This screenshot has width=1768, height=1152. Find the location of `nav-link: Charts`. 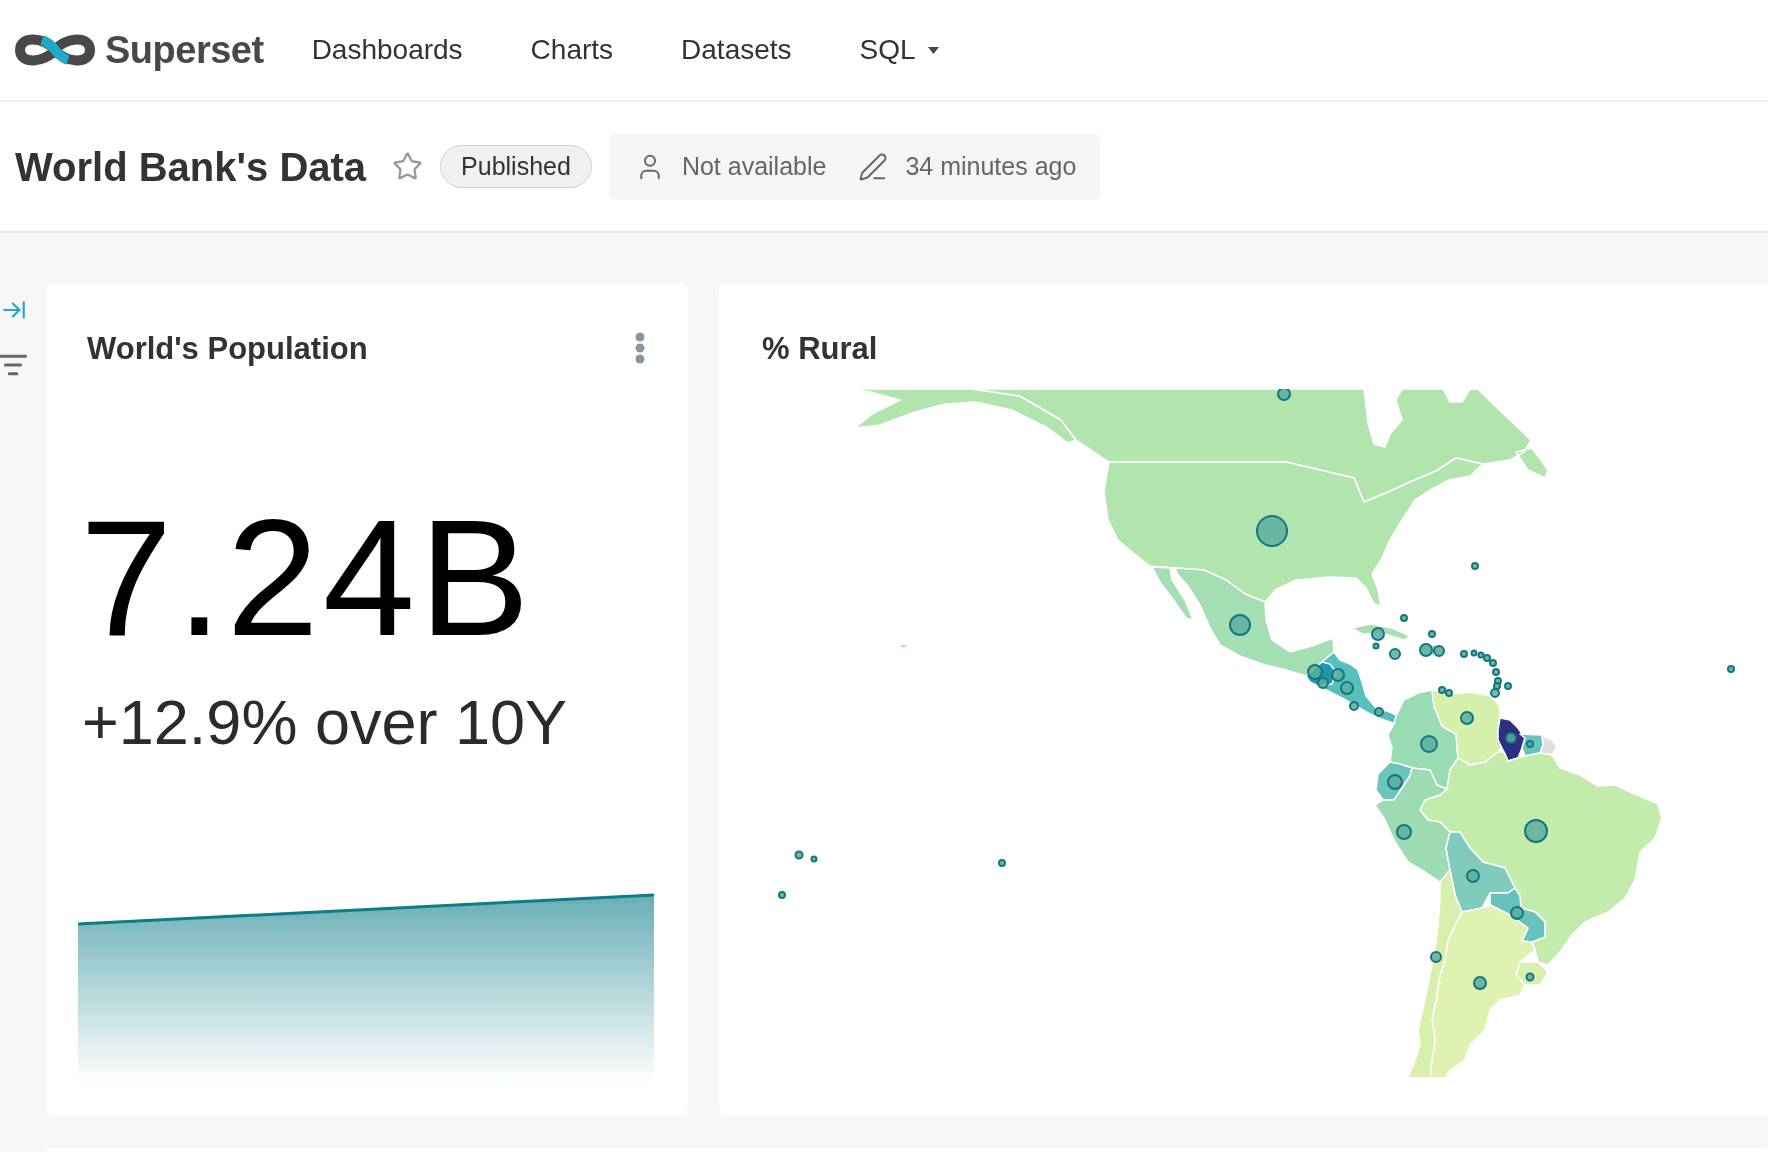

nav-link: Charts is located at coordinates (572, 50).